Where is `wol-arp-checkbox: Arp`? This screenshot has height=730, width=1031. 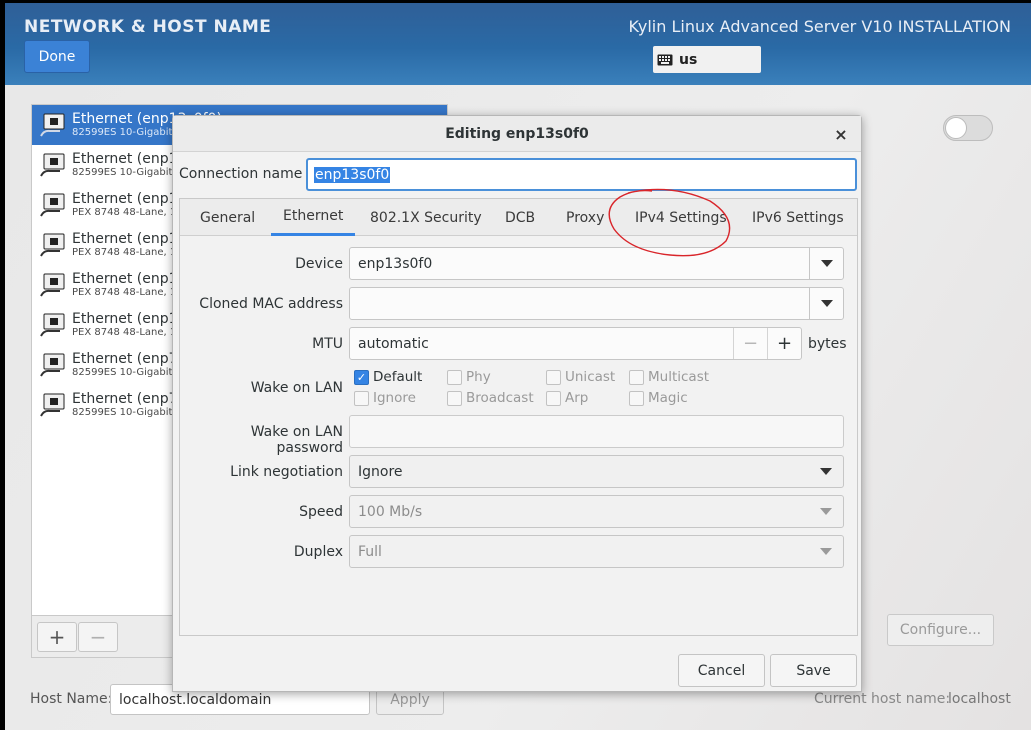
wol-arp-checkbox: Arp is located at coordinates (567, 398).